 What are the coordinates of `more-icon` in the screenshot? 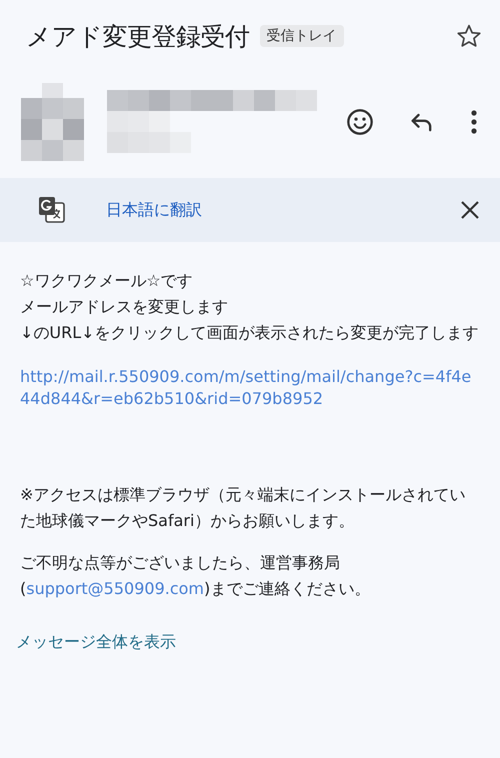 It's located at (474, 122).